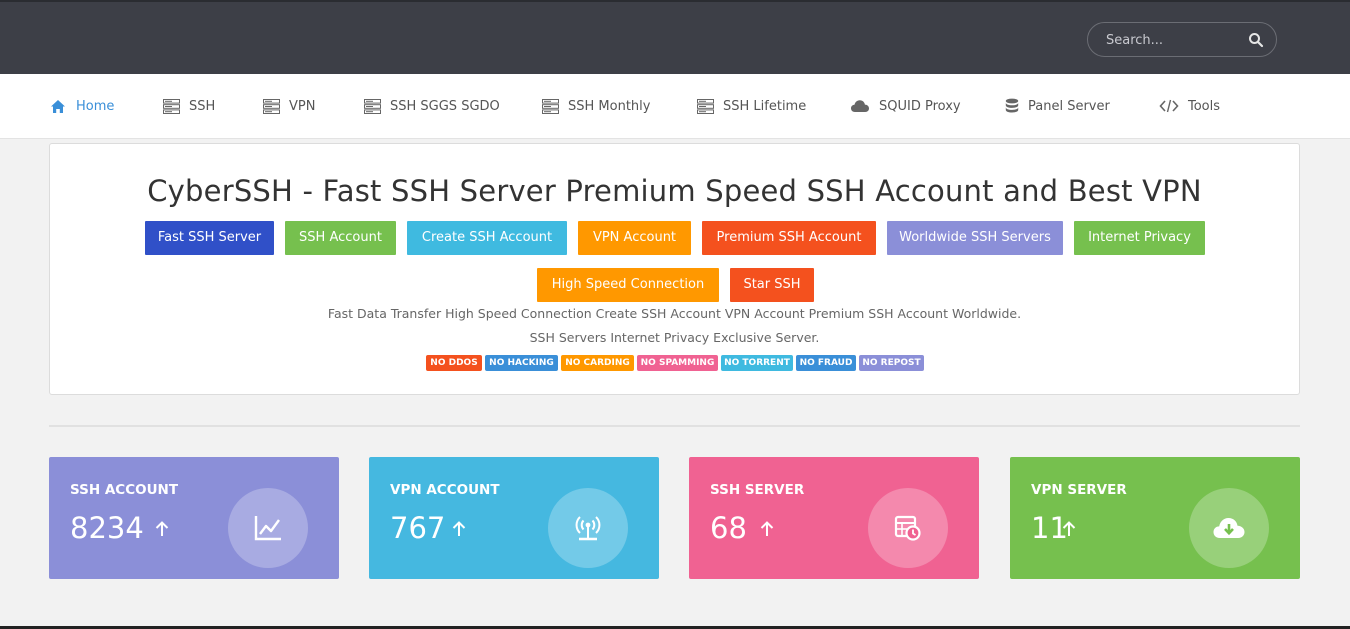 This screenshot has width=1350, height=629. I want to click on create-ssh-account-button: Create SSH Account, so click(487, 238).